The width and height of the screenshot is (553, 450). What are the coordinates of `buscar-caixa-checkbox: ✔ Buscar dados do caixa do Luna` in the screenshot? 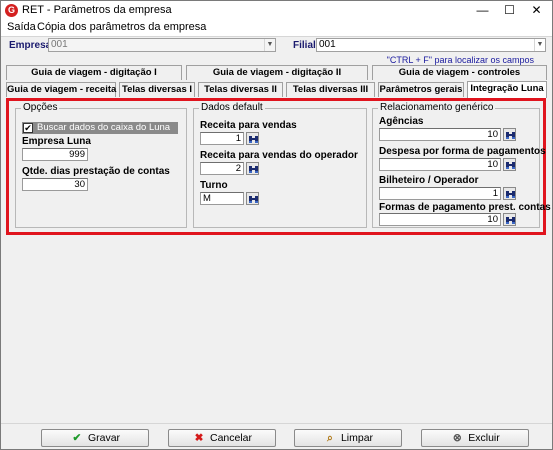 It's located at (100, 128).